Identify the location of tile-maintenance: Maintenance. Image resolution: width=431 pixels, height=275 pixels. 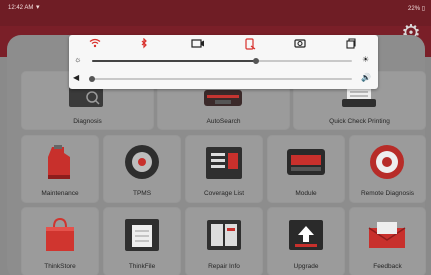
(60, 169).